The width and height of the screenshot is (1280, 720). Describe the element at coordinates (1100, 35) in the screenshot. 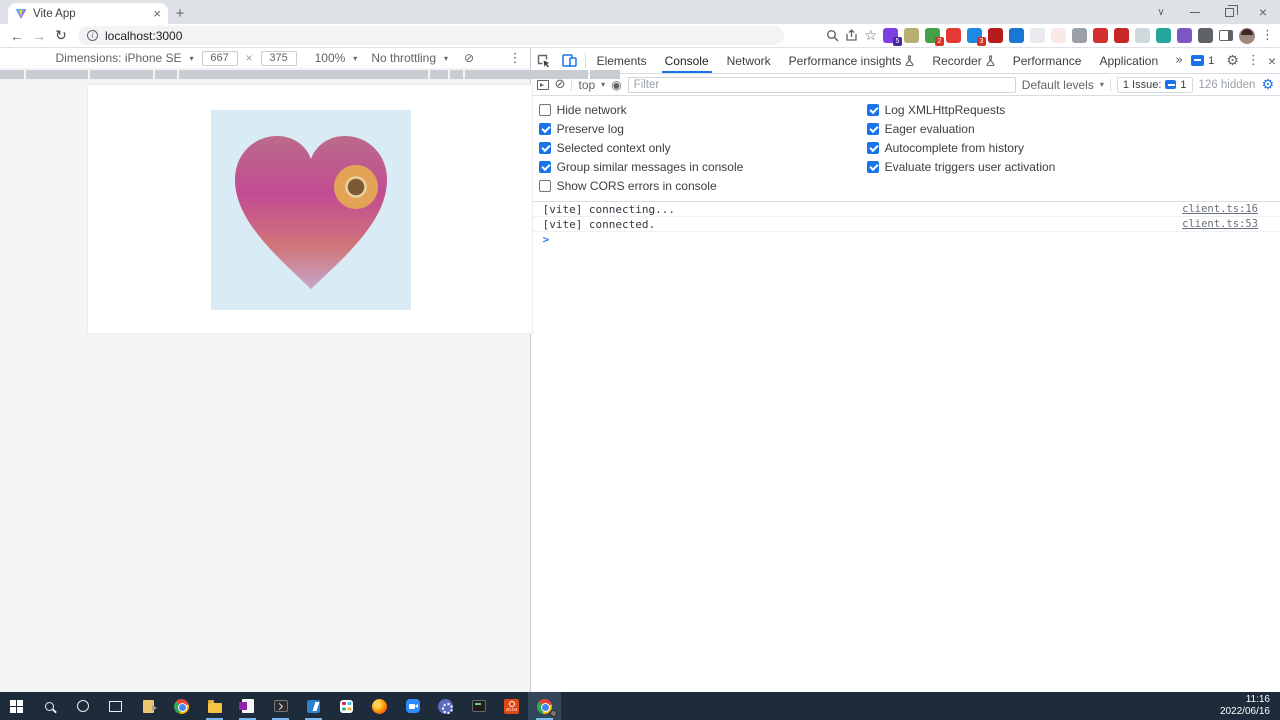

I see `ext-red-h-icon` at that location.